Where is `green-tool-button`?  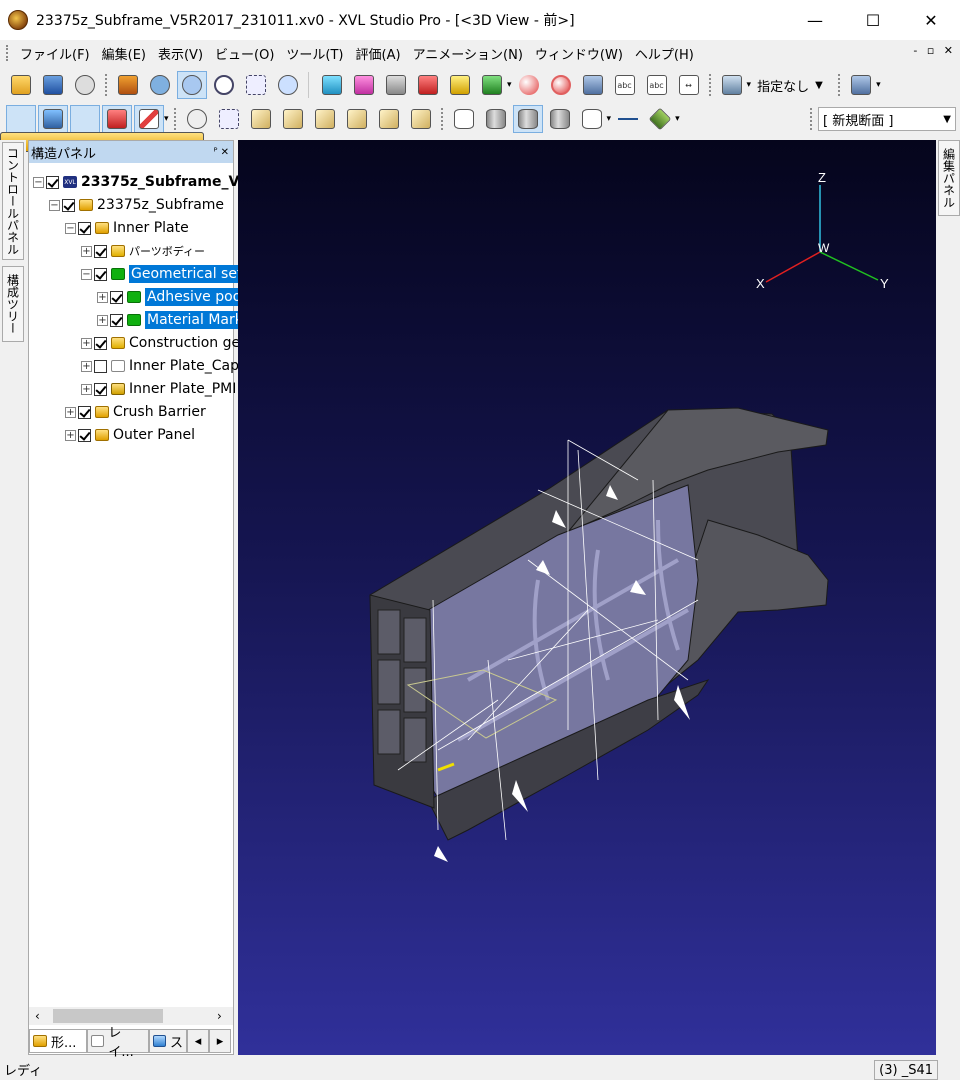 green-tool-button is located at coordinates (492, 85).